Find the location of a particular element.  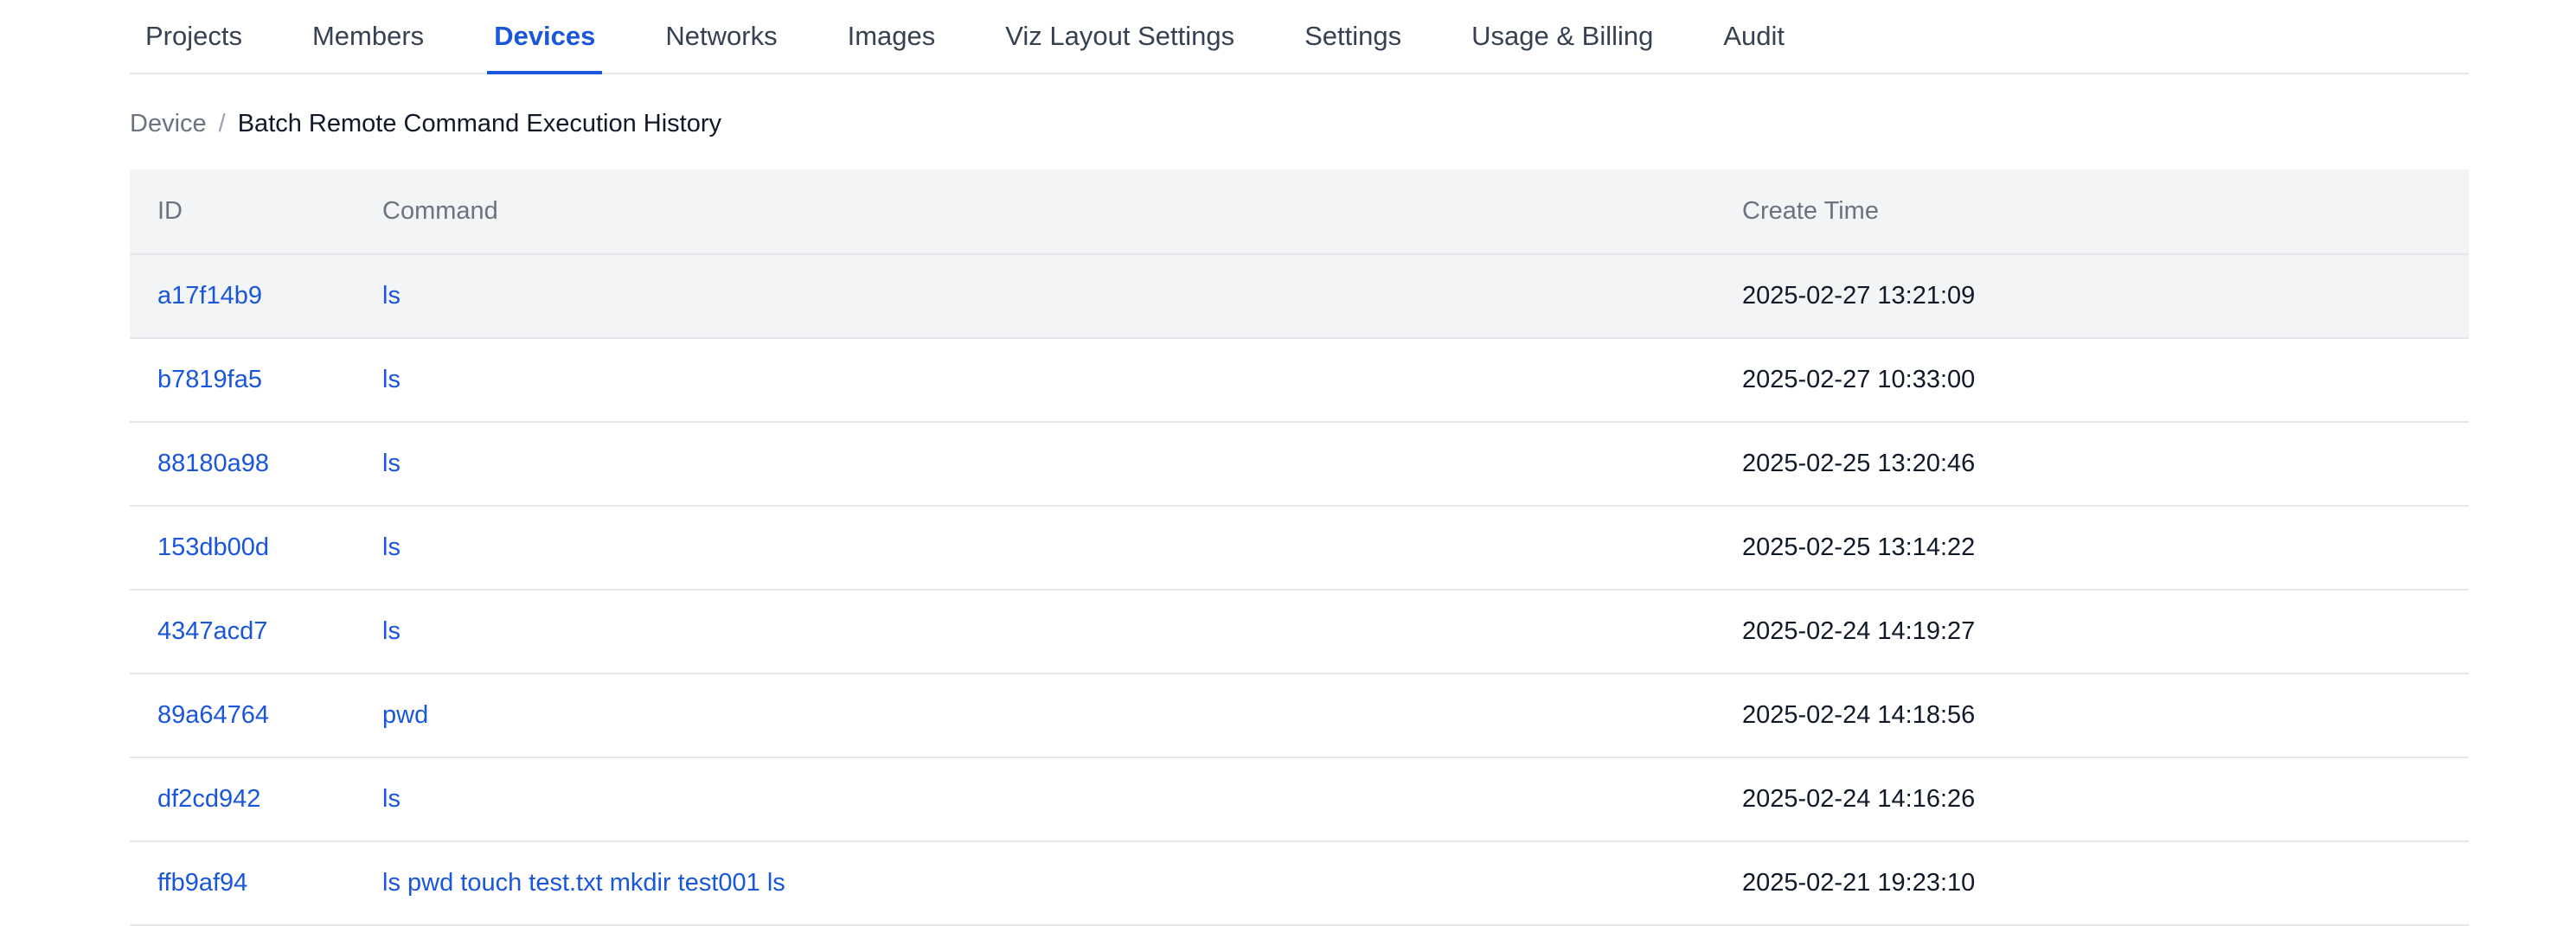

tab-audit: Audit is located at coordinates (1754, 37).